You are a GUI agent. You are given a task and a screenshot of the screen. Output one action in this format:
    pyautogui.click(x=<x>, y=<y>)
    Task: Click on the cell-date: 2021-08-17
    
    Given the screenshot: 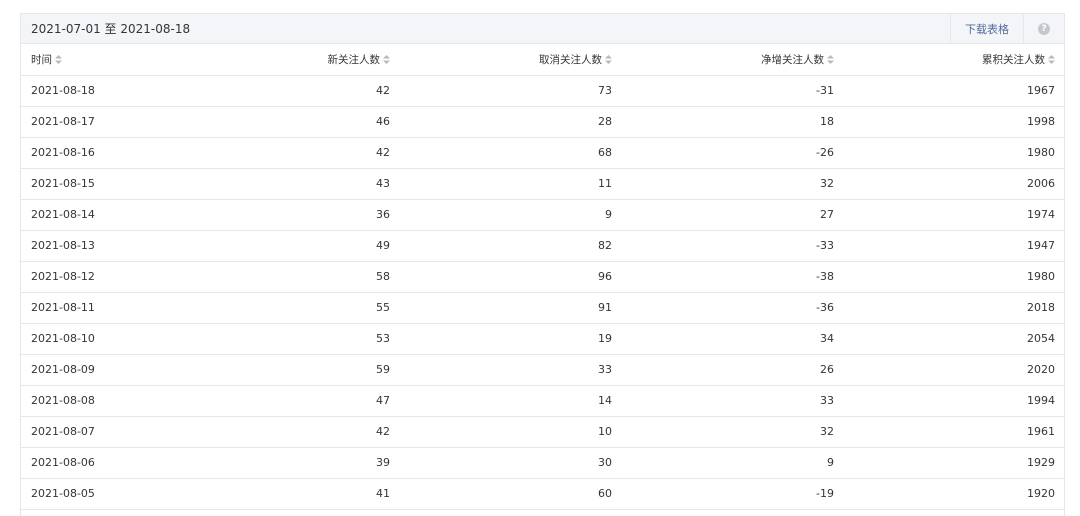 What is the action you would take?
    pyautogui.click(x=95, y=122)
    